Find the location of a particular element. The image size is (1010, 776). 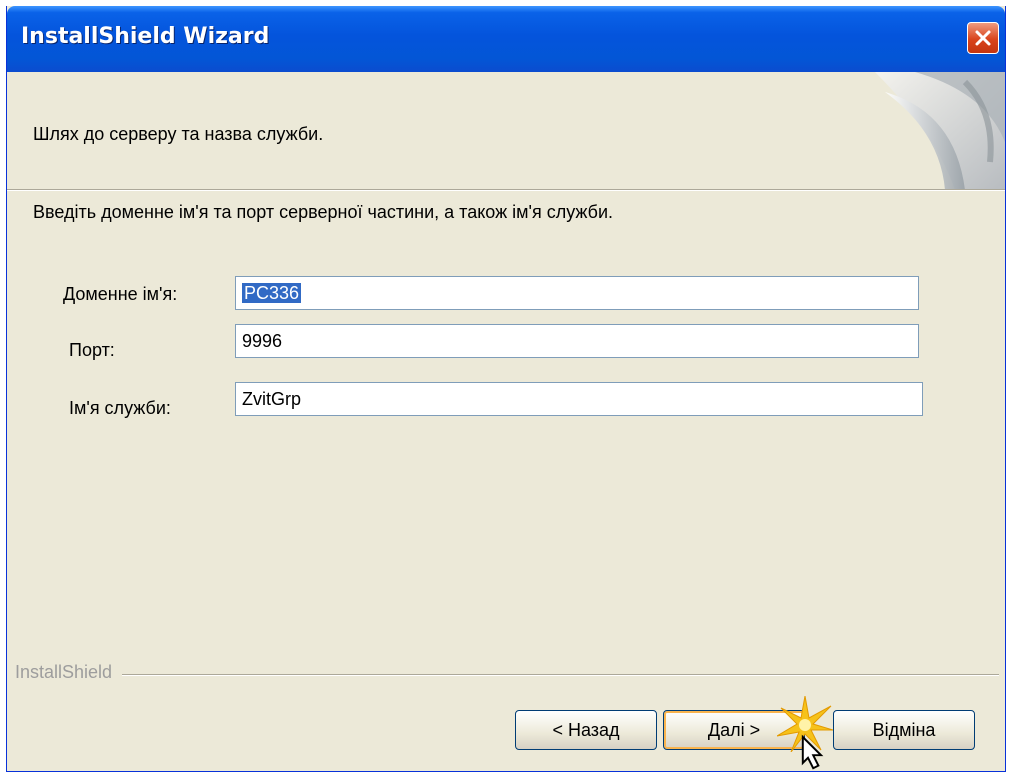

service-name-label: Ім'я служби: is located at coordinates (120, 408).